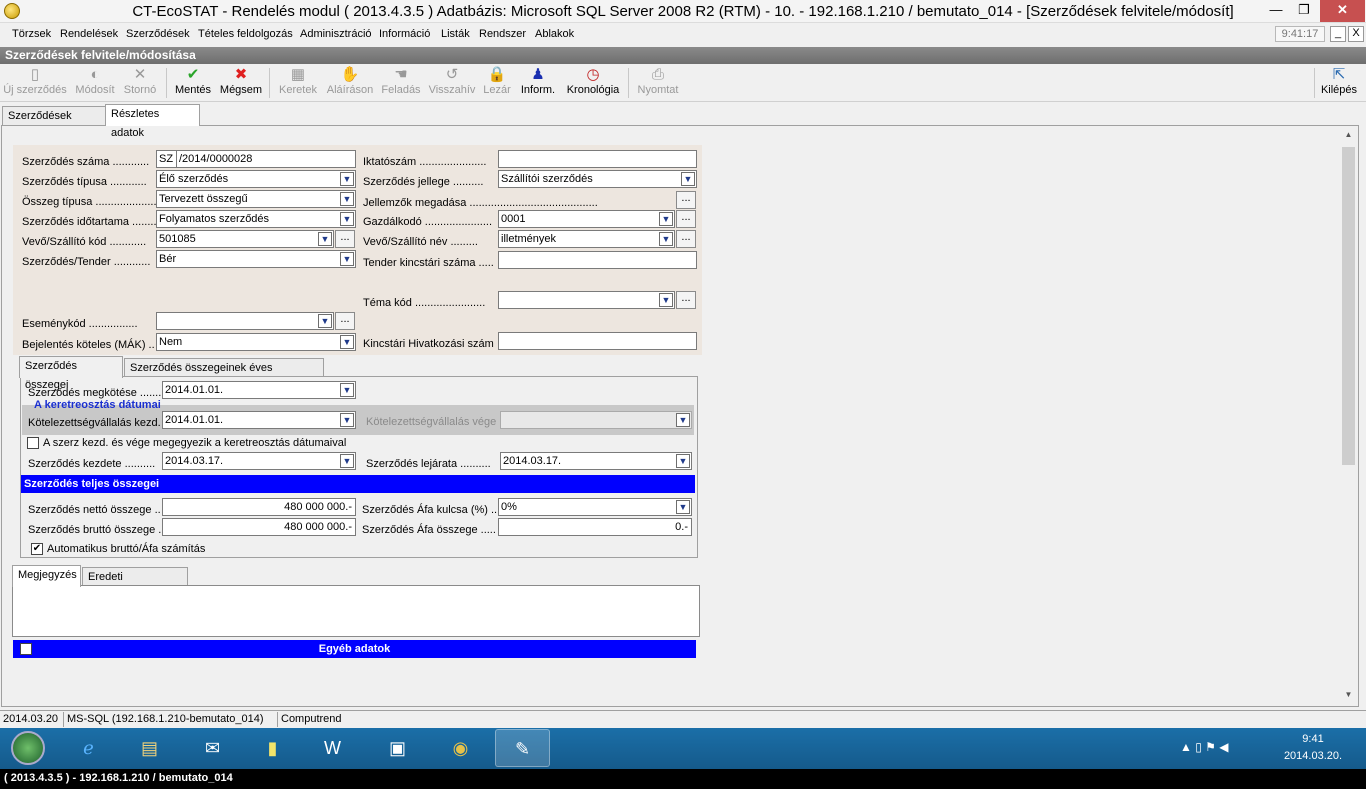  I want to click on menu-rendszer: Rendszer, so click(502, 34).